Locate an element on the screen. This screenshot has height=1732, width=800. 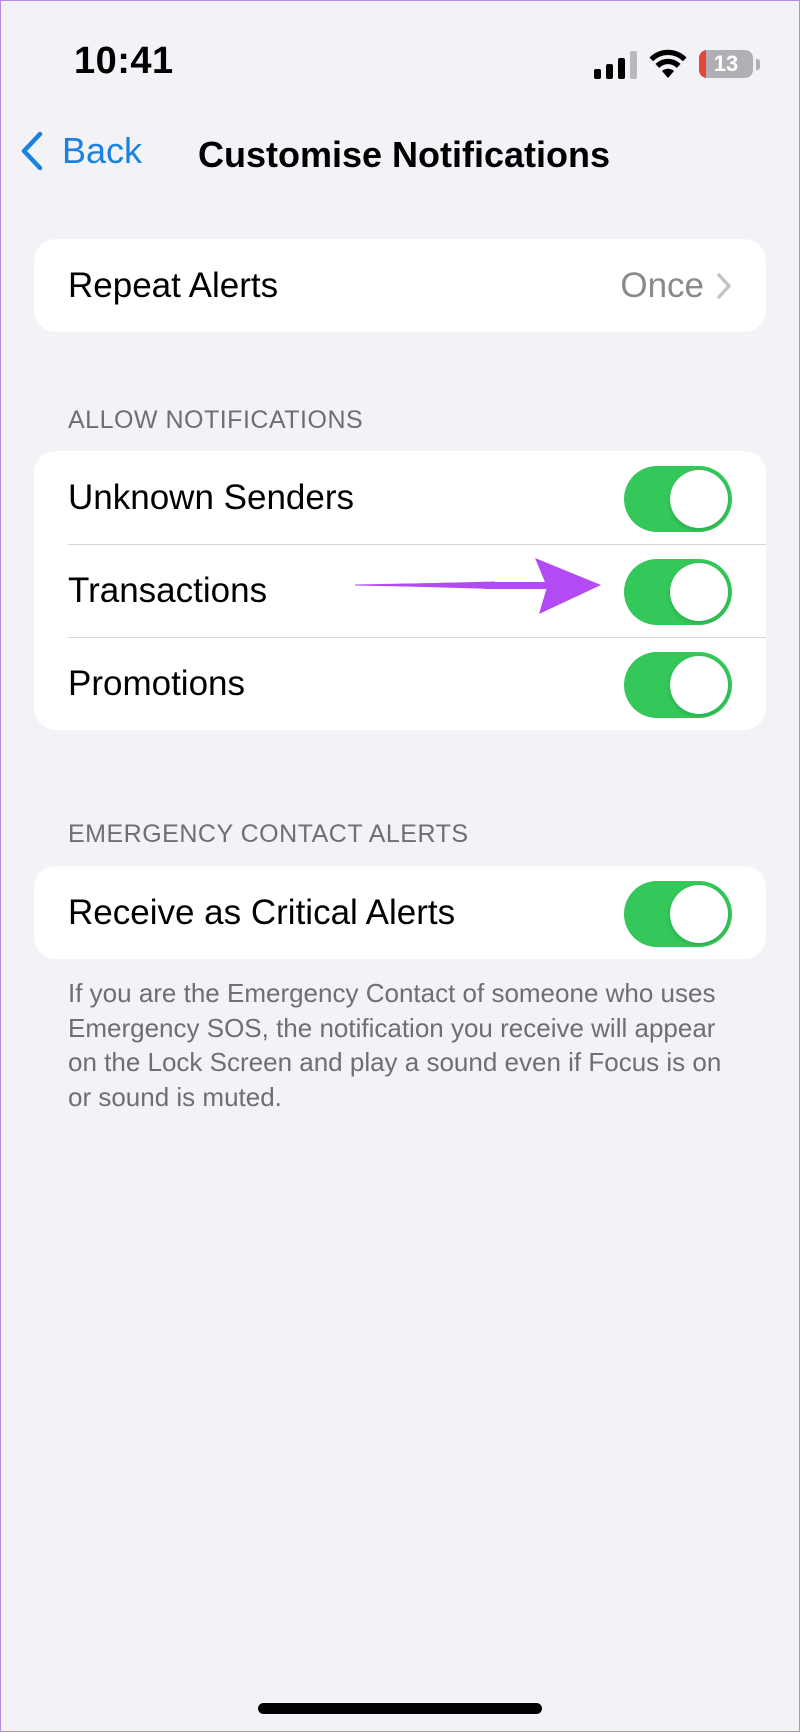
critical-alerts-row: Receive as Critical Alerts is located at coordinates (400, 912).